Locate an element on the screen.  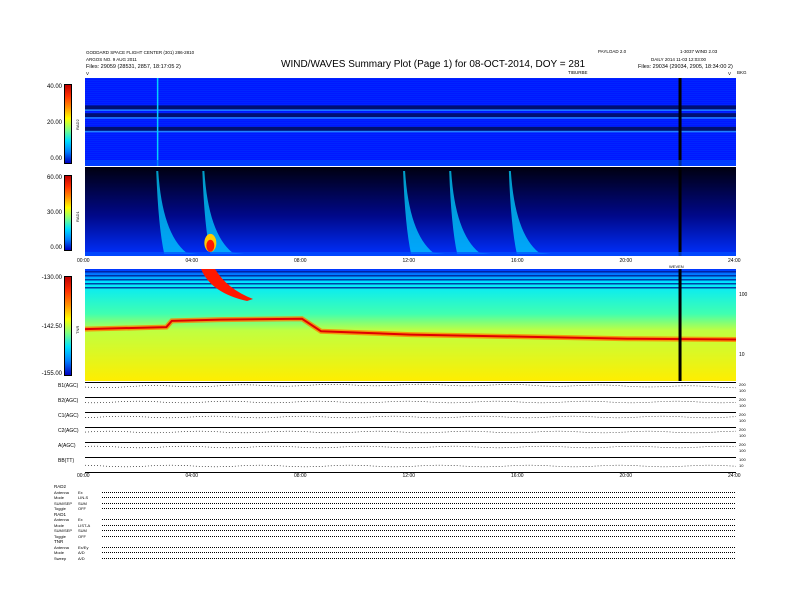
status-row-value: Ex/Ey is located at coordinates (83, 547).